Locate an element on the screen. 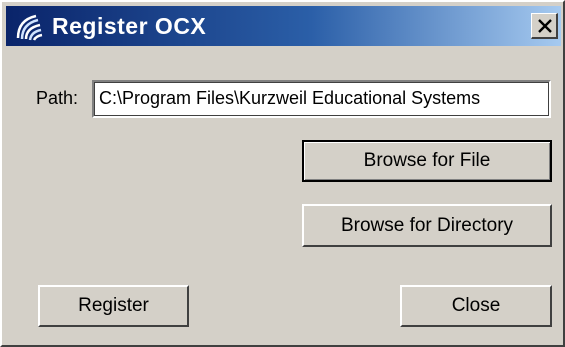  register-label: Register is located at coordinates (113, 305).